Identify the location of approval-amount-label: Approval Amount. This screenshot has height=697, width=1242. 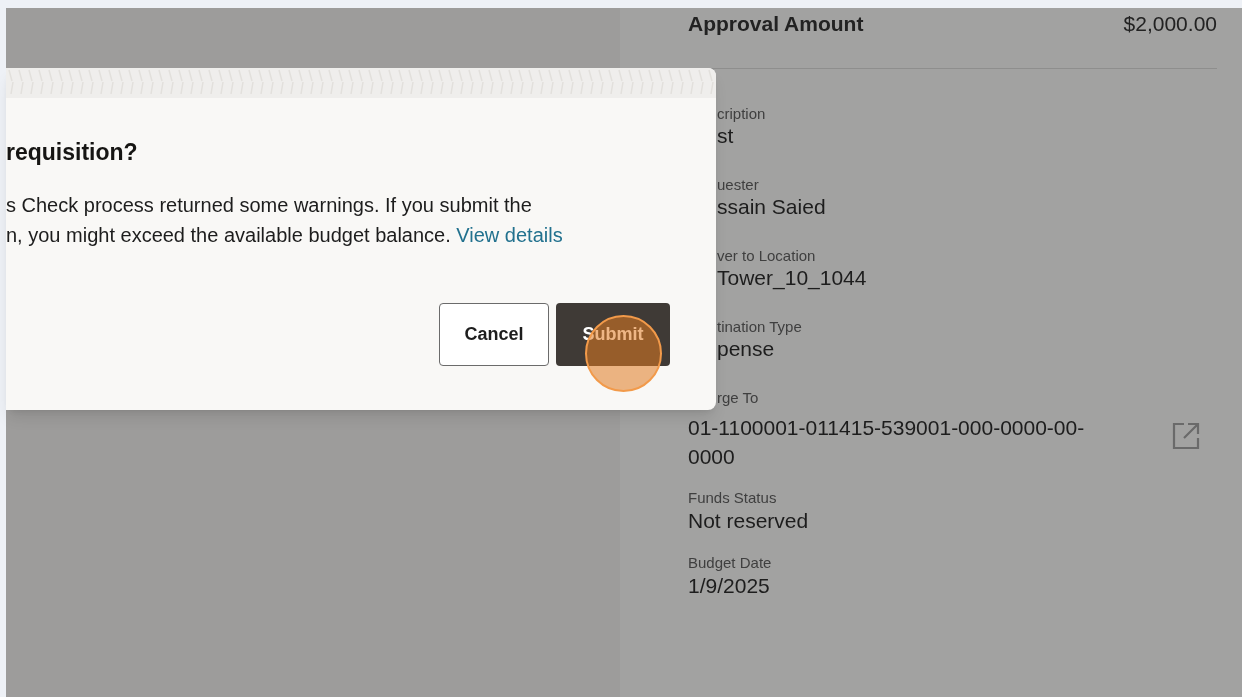
(776, 24).